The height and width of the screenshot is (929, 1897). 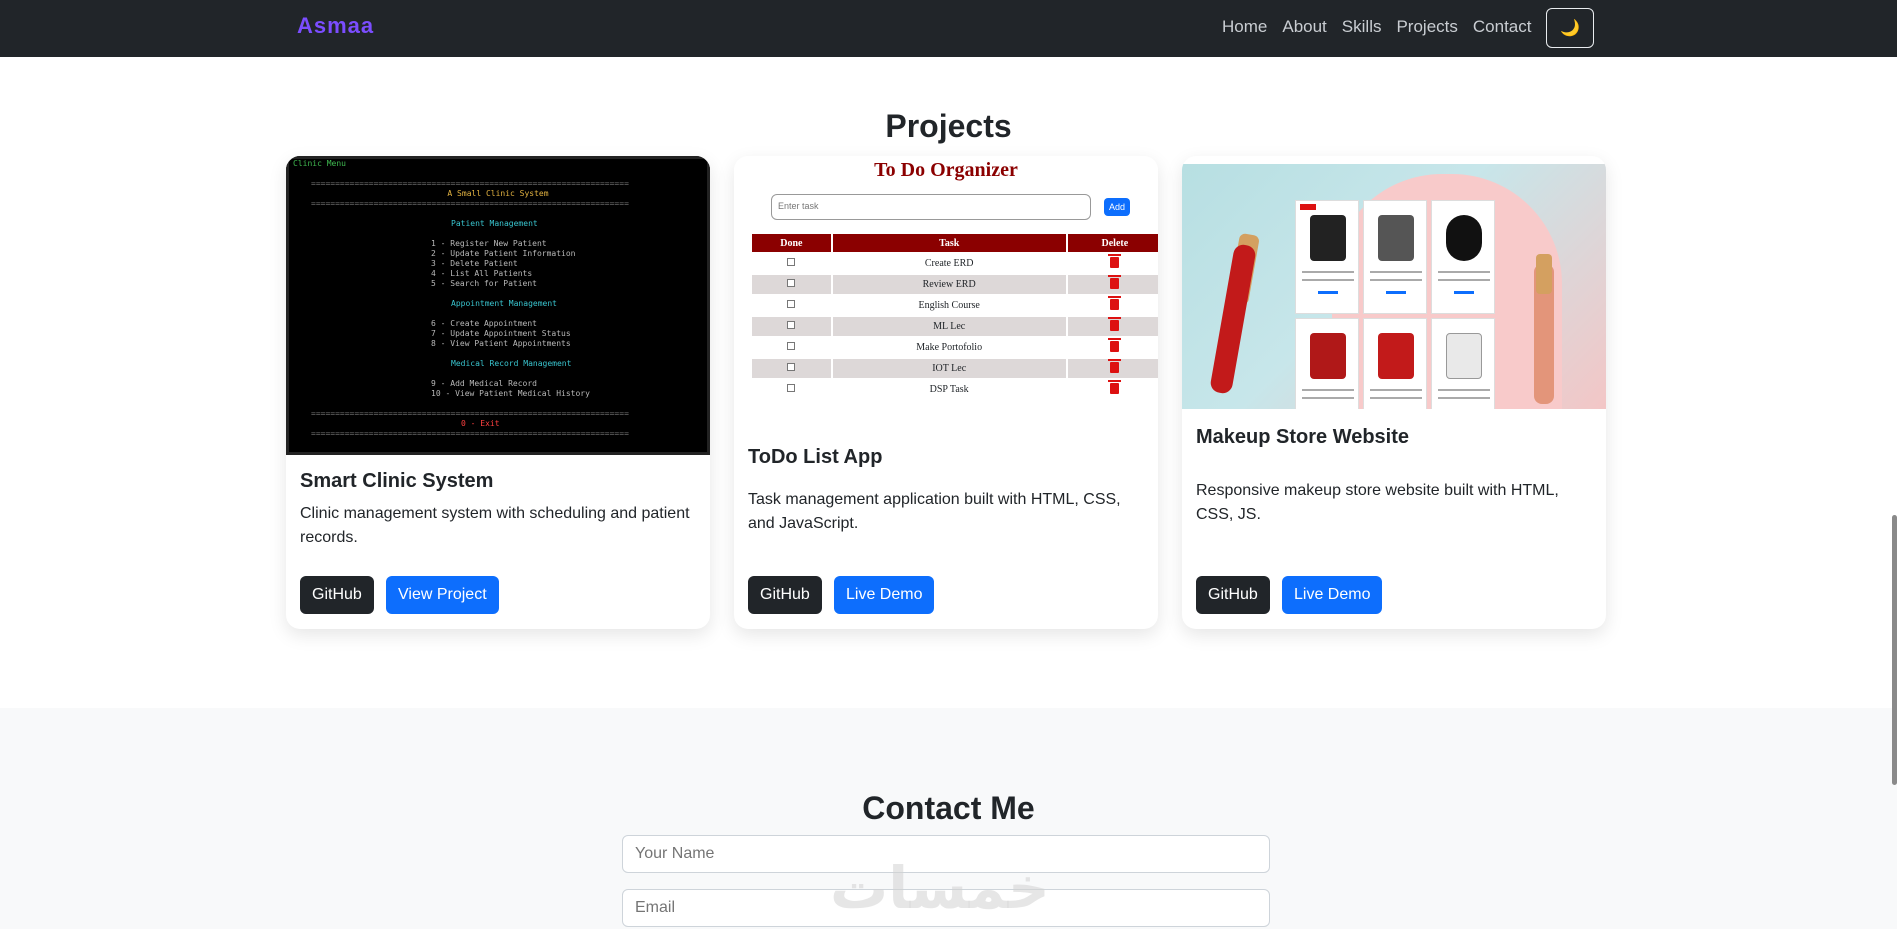 What do you see at coordinates (955, 284) in the screenshot?
I see `table-row: Review ERD` at bounding box center [955, 284].